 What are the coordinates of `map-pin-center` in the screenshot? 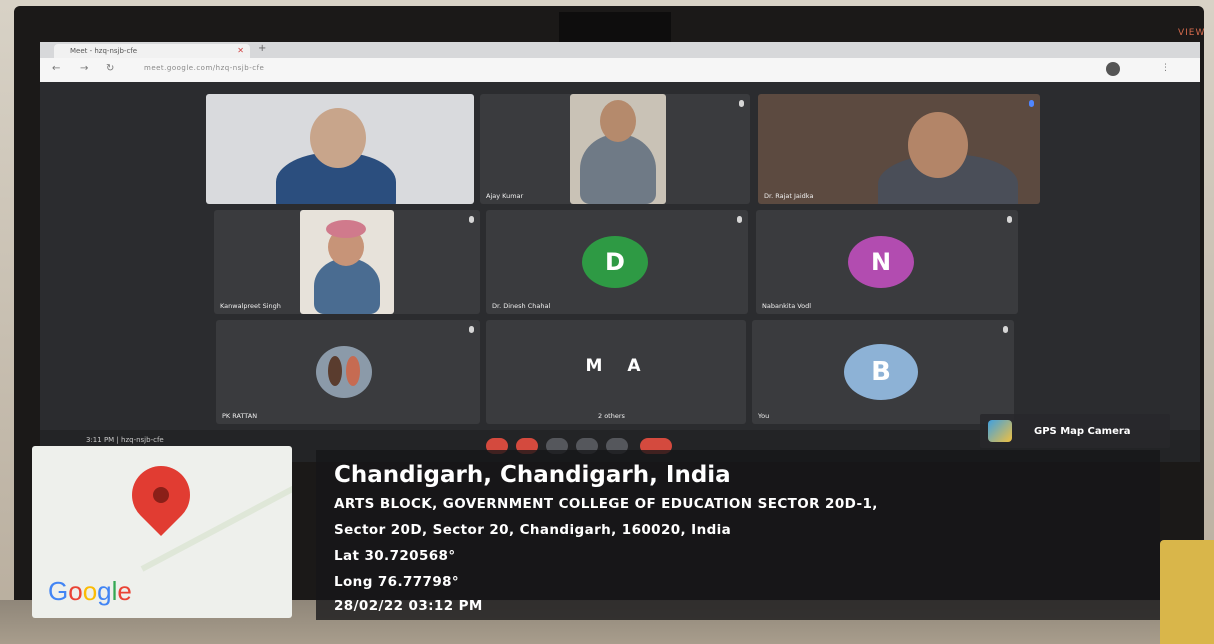 It's located at (161, 495).